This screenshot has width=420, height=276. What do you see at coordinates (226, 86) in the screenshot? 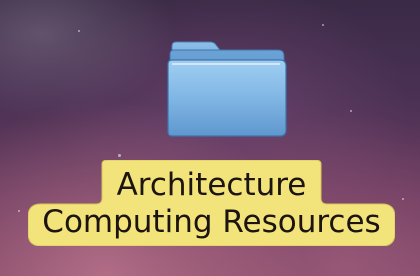
I see `folder-icon` at bounding box center [226, 86].